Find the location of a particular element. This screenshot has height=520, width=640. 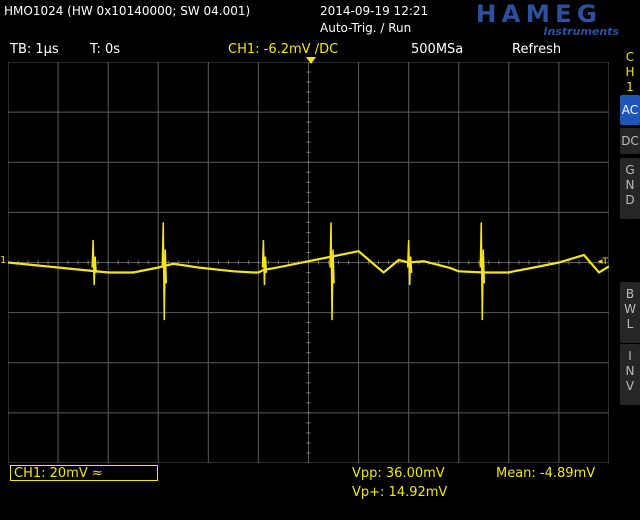

datetime: 2014-09-19 12:21 is located at coordinates (374, 11).